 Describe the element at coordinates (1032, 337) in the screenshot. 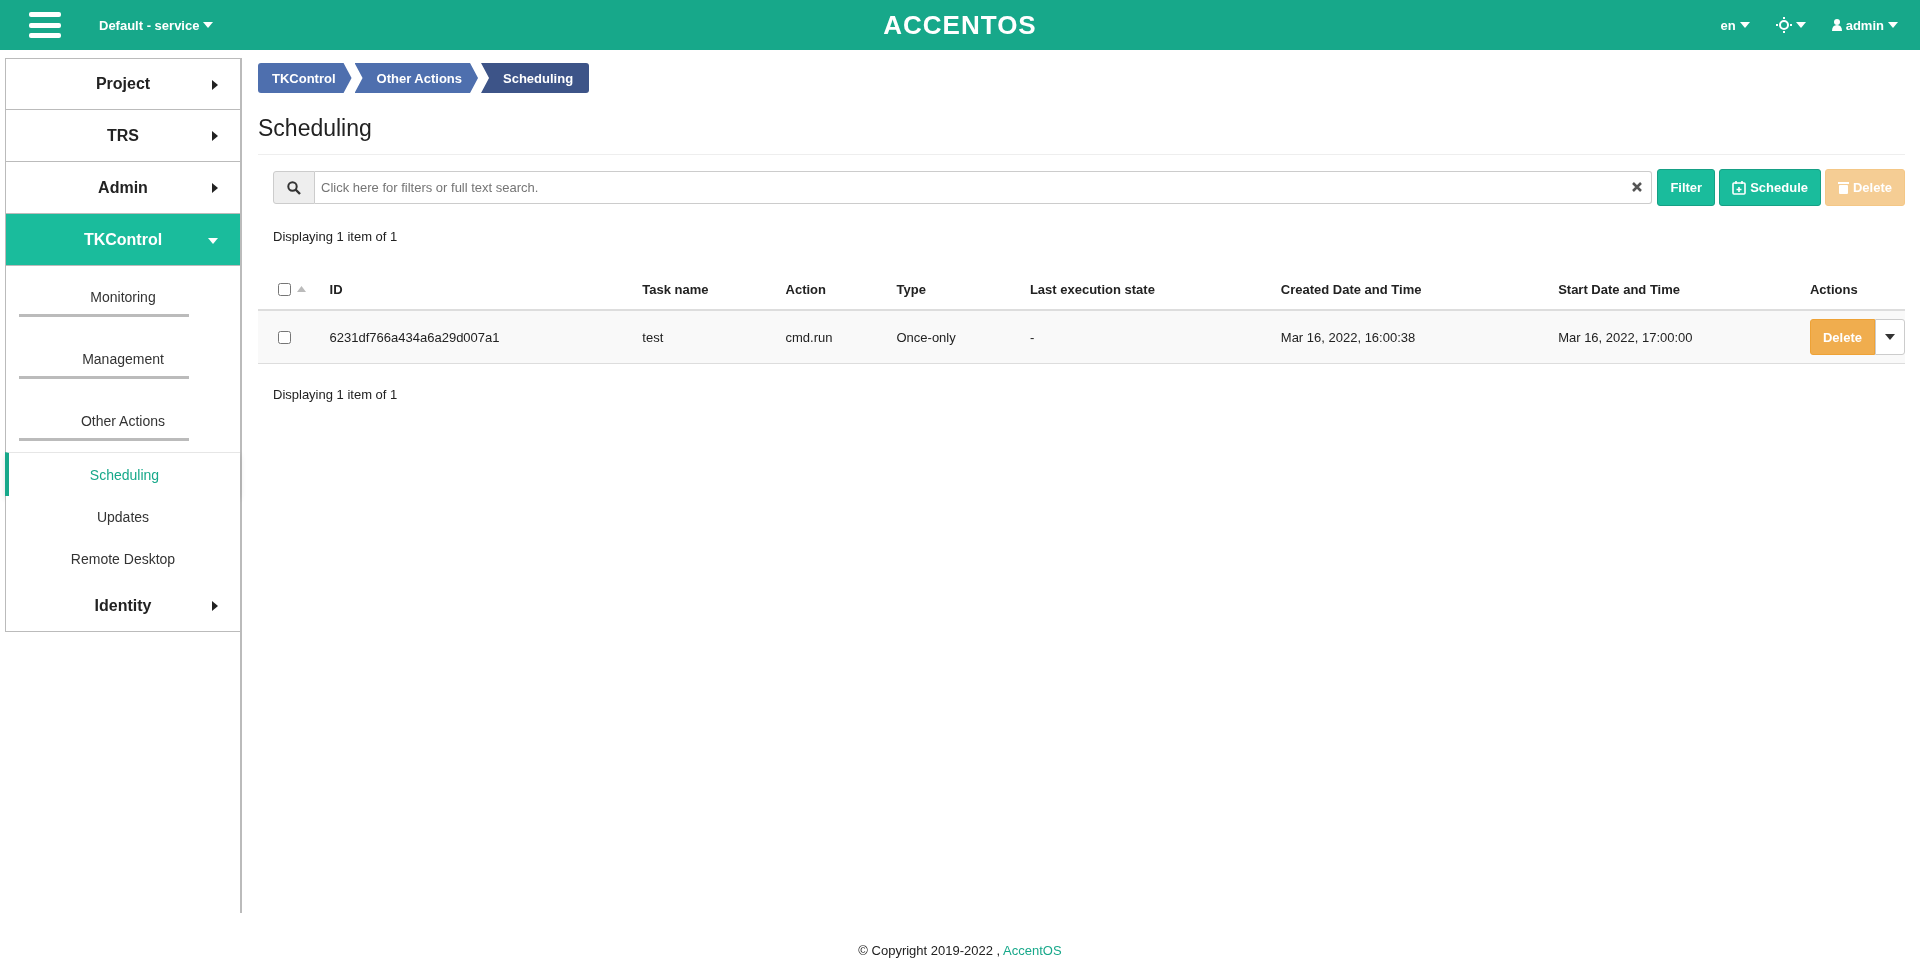

I see `table-cell: -` at that location.